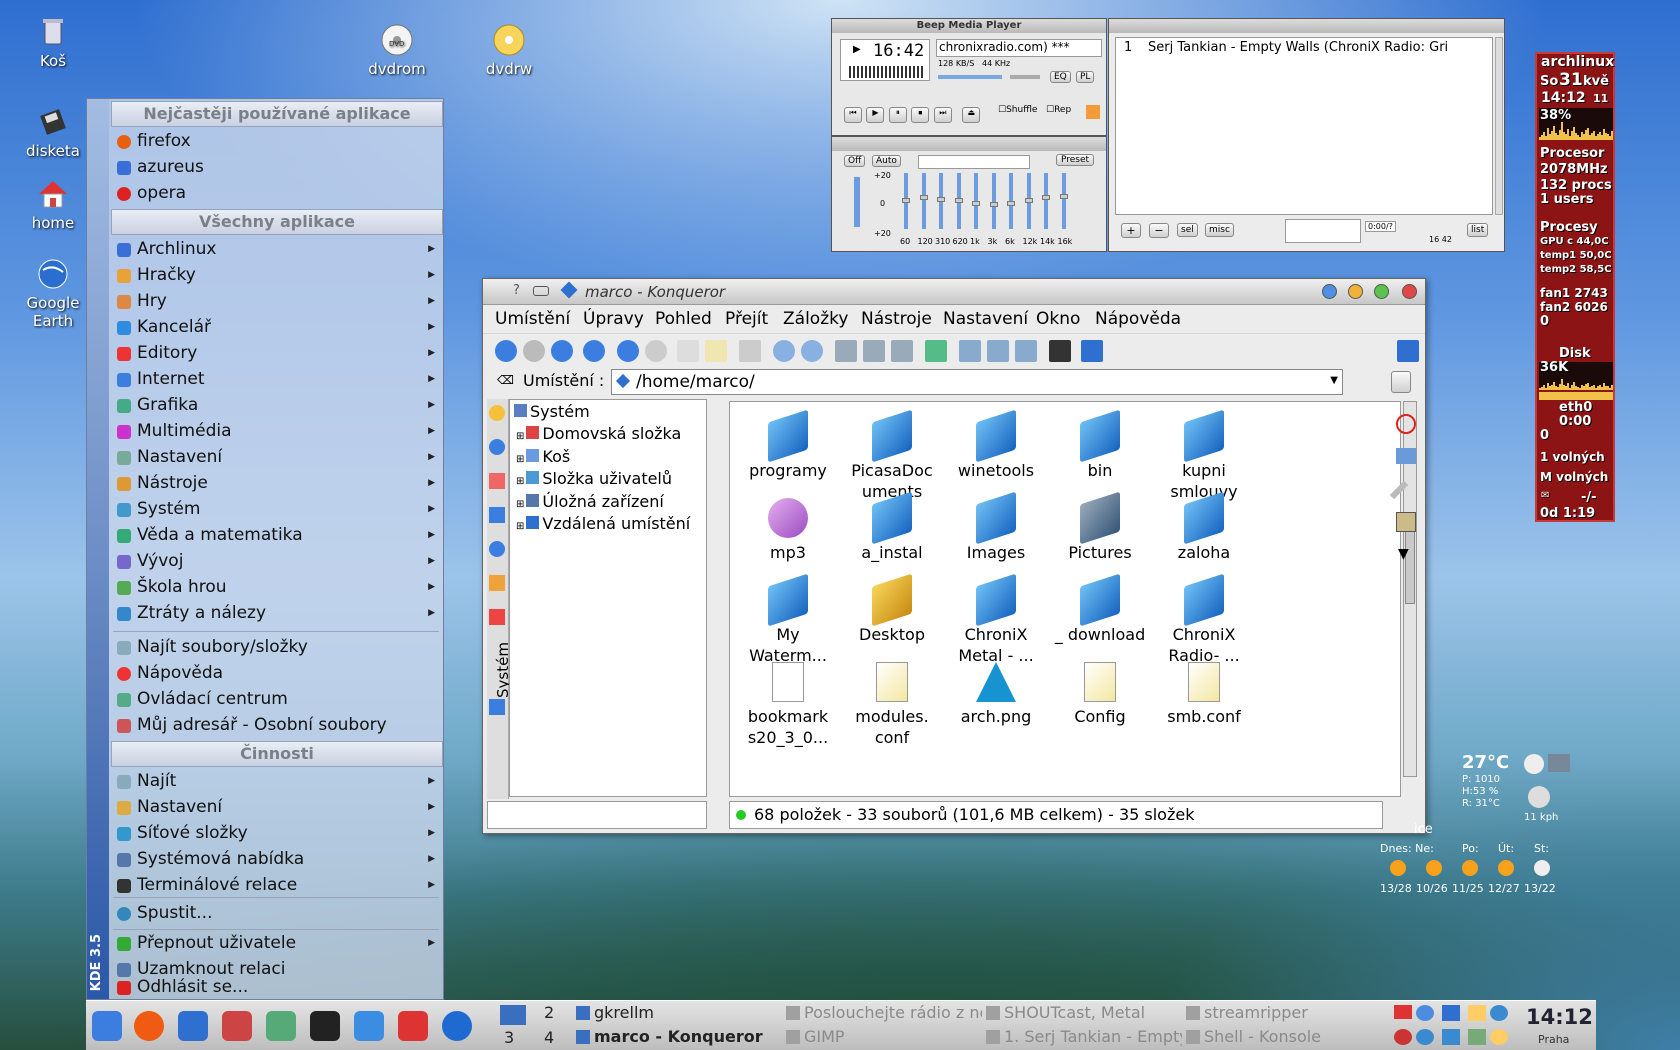  I want to click on menu-item-n-stroje: Nástroje ▶, so click(278, 483).